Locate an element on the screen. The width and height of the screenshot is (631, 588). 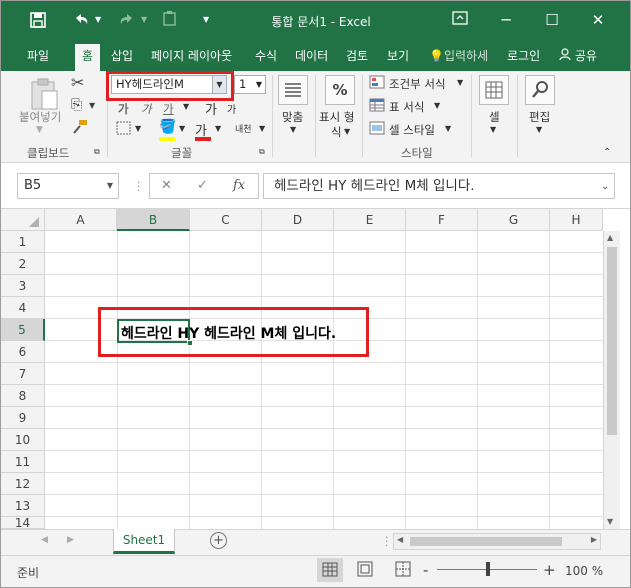
row-header: 6 is located at coordinates (23, 352).